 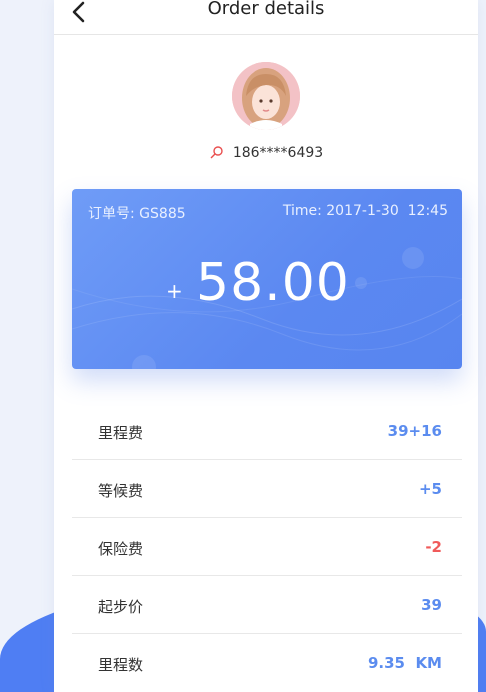 I want to click on order-time: Time: 2017-1-30 12:45, so click(x=365, y=211).